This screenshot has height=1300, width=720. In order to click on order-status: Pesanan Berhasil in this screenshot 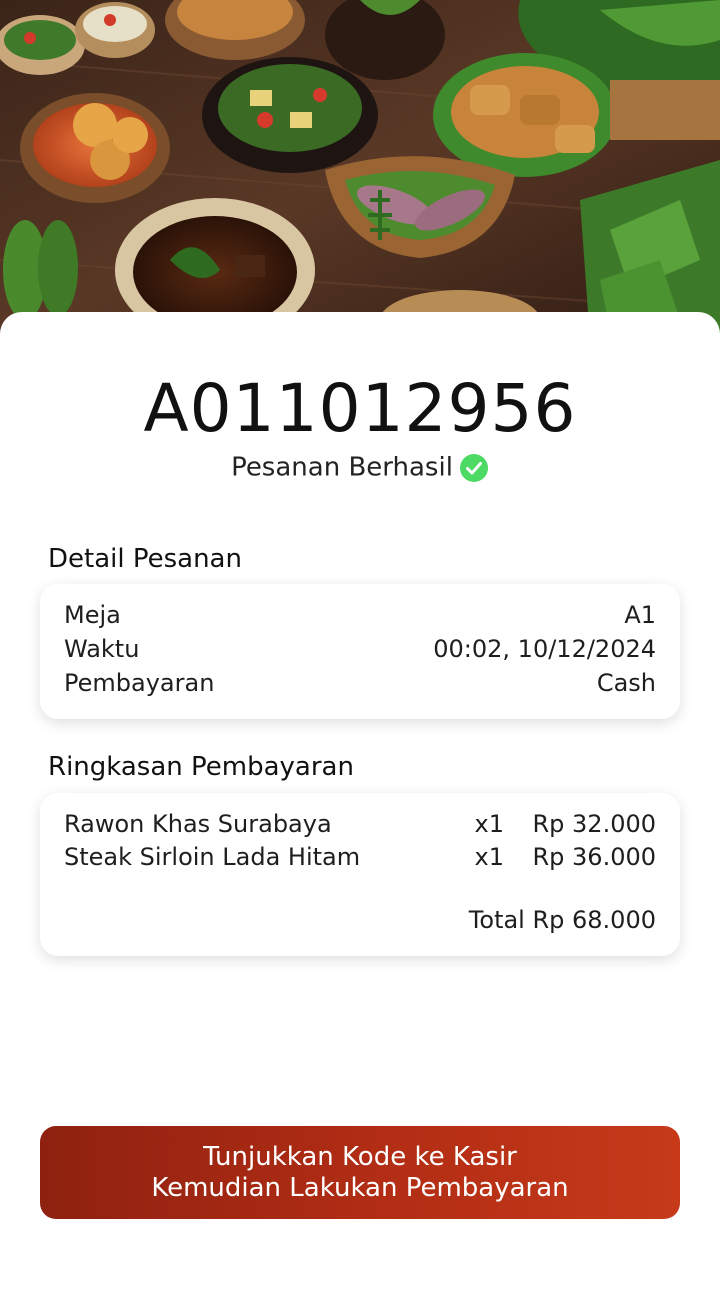, I will do `click(360, 467)`.